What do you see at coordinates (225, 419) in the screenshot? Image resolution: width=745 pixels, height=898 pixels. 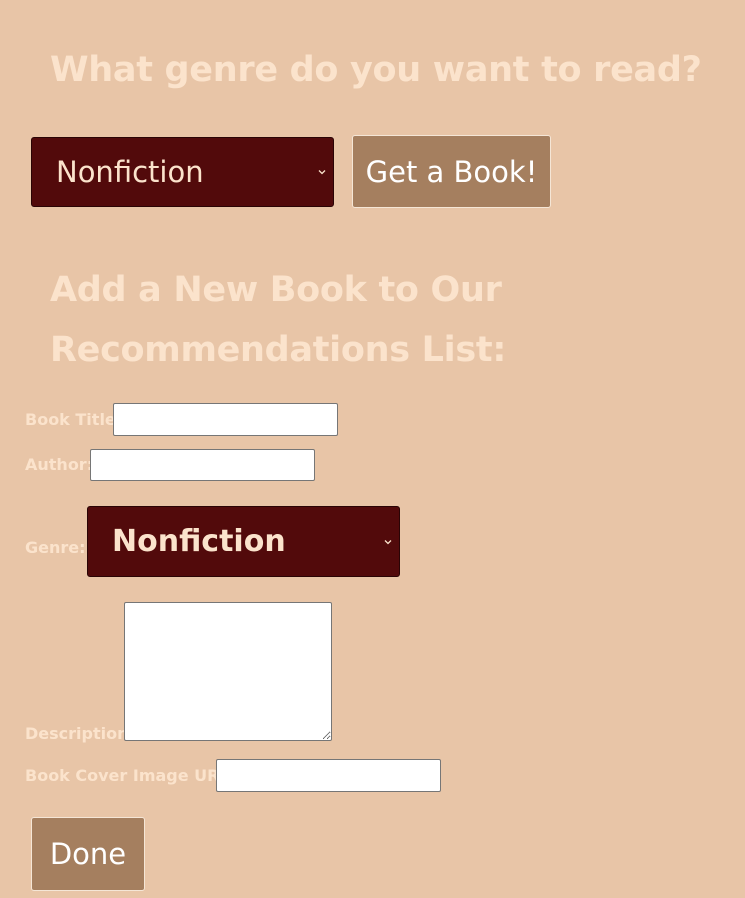 I see `book-title-input` at bounding box center [225, 419].